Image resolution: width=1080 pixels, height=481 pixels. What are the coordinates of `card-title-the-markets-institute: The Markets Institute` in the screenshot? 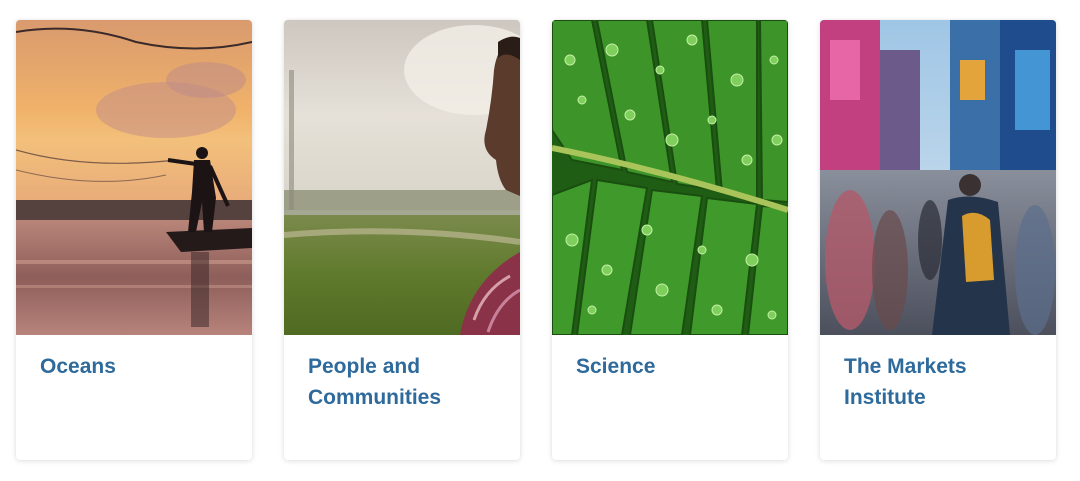 It's located at (944, 382).